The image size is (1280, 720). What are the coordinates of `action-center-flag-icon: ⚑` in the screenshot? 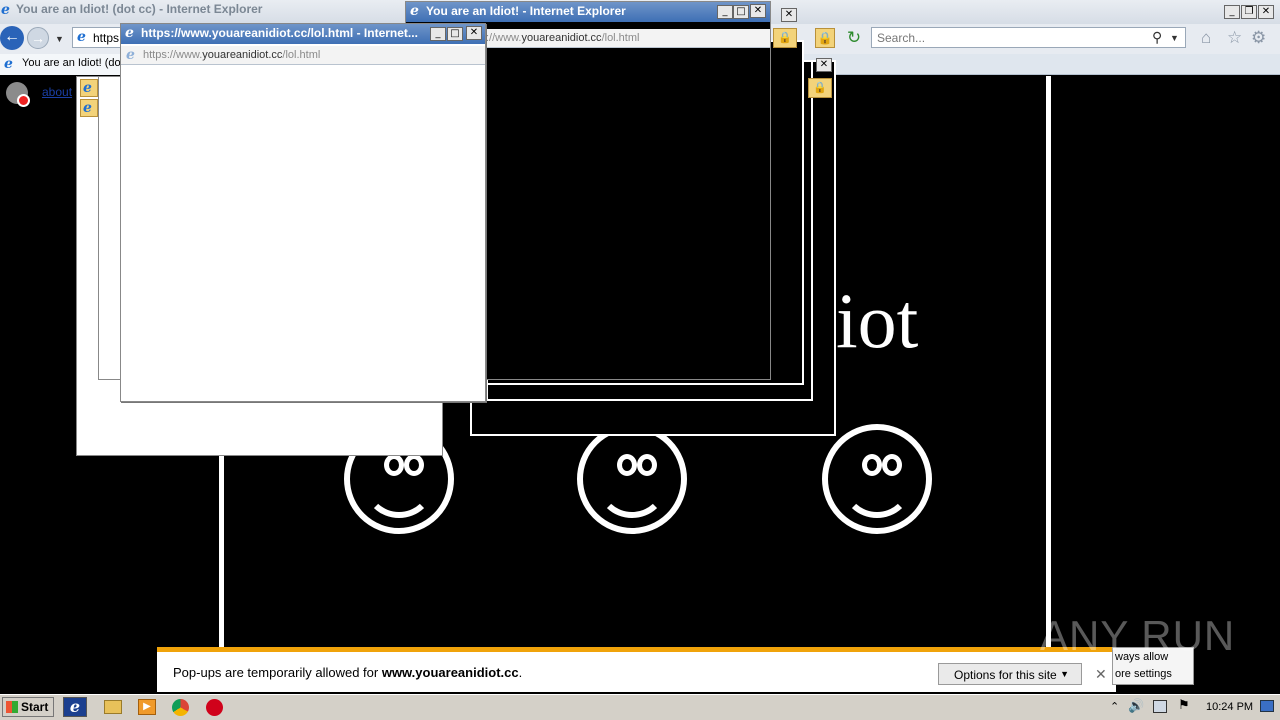 It's located at (1184, 705).